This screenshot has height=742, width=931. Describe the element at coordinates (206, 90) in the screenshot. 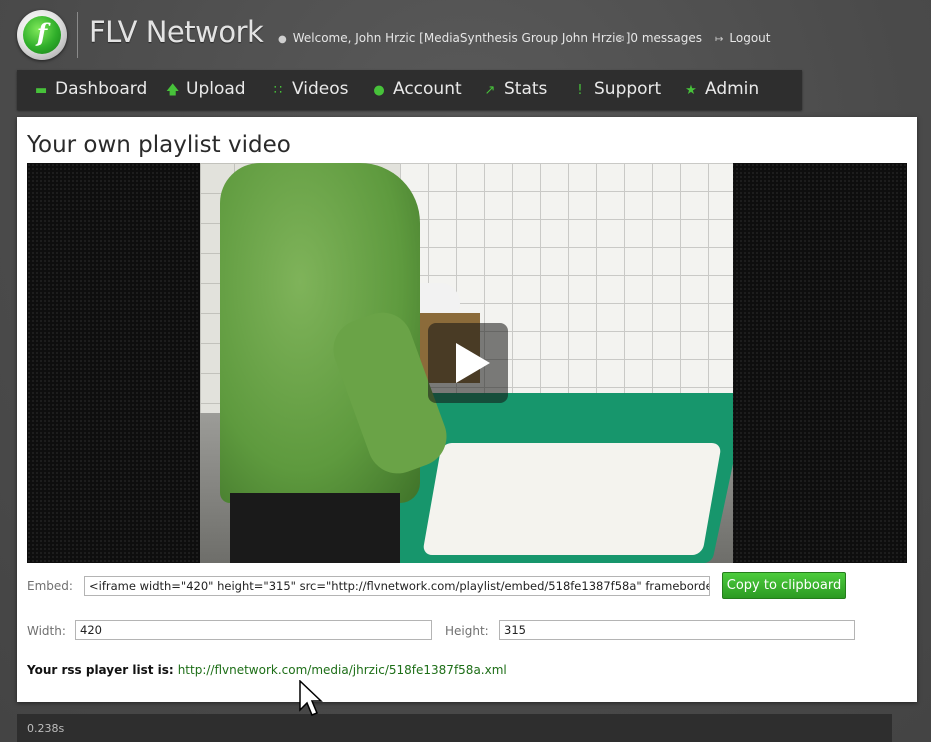

I see `nav-upload: 🡅 Upload` at that location.